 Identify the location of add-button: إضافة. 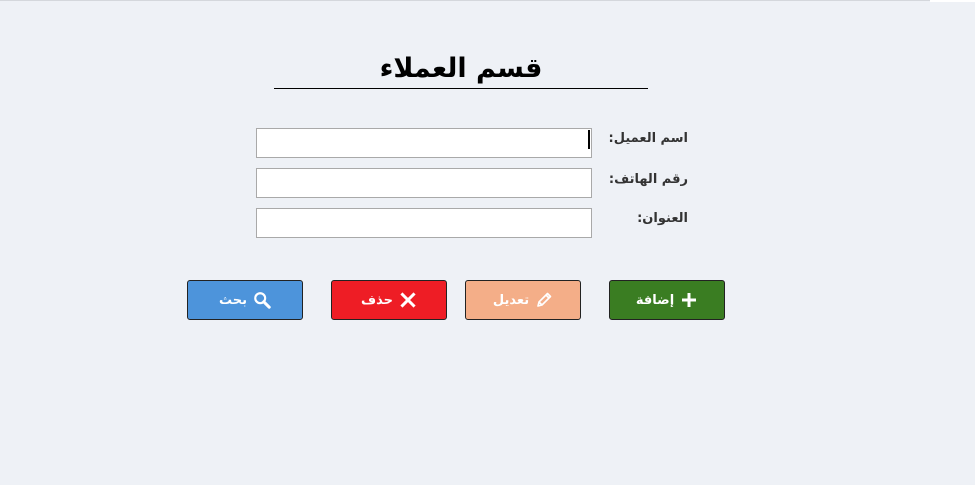
(667, 300).